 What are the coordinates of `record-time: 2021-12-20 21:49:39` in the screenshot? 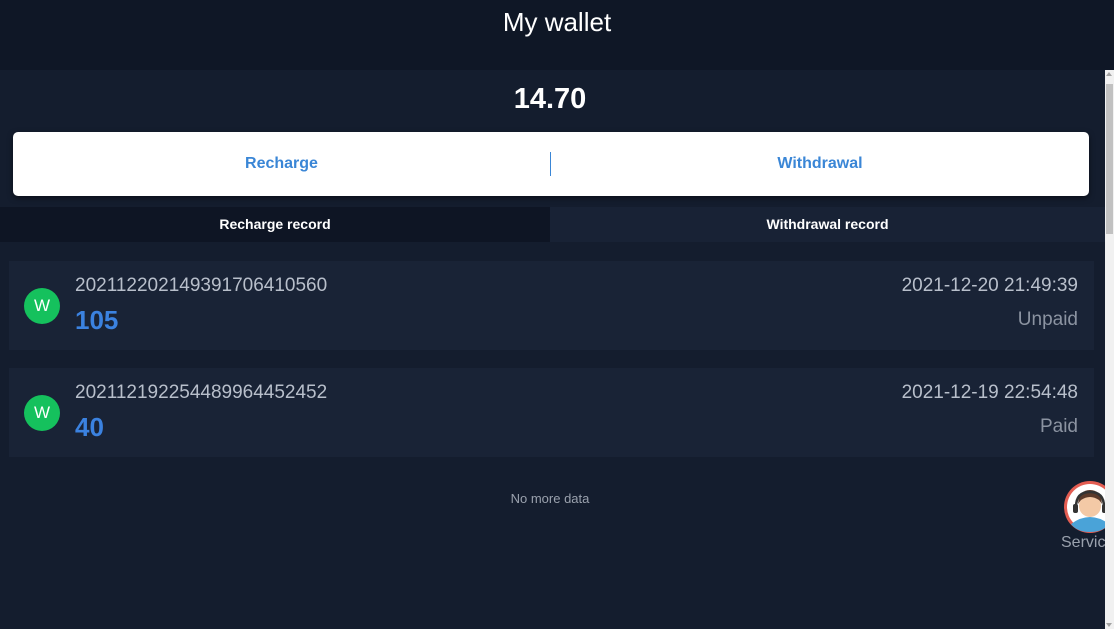 It's located at (989, 285).